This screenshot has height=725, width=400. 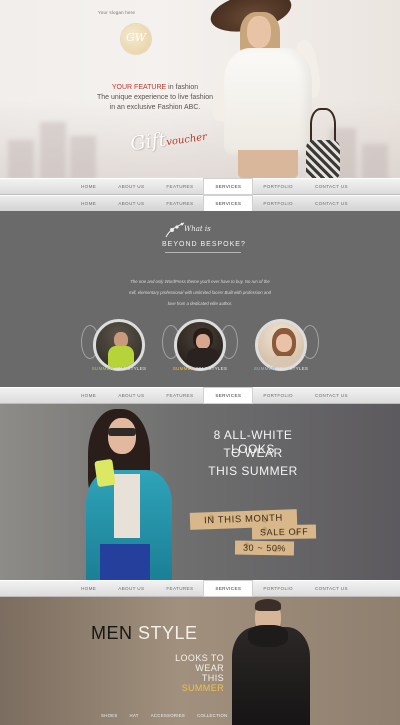 What do you see at coordinates (200, 303) in the screenshot?
I see `description-line-3: love from a dedicated elite author.` at bounding box center [200, 303].